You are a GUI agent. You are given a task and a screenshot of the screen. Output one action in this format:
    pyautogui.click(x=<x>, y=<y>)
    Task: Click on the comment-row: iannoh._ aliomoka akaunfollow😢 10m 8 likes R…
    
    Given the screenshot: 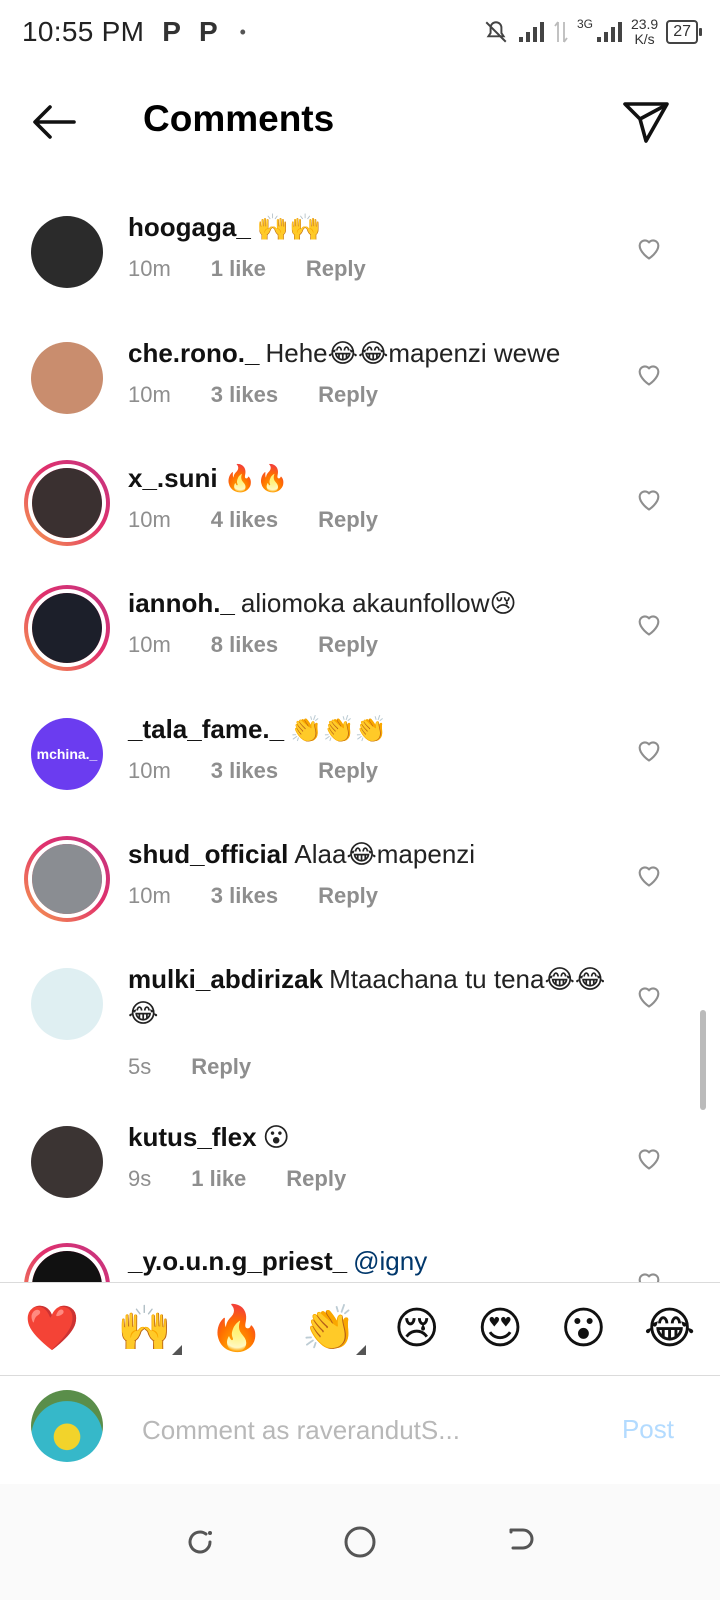 What is the action you would take?
    pyautogui.click(x=360, y=632)
    